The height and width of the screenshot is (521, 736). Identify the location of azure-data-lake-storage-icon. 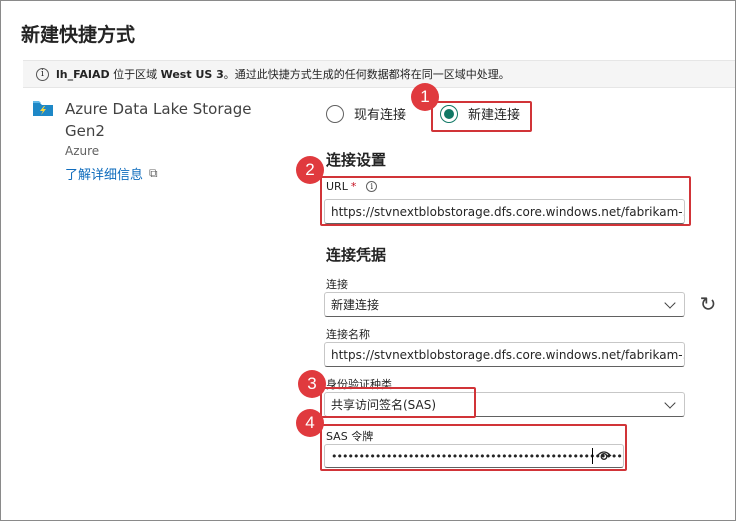
(43, 108).